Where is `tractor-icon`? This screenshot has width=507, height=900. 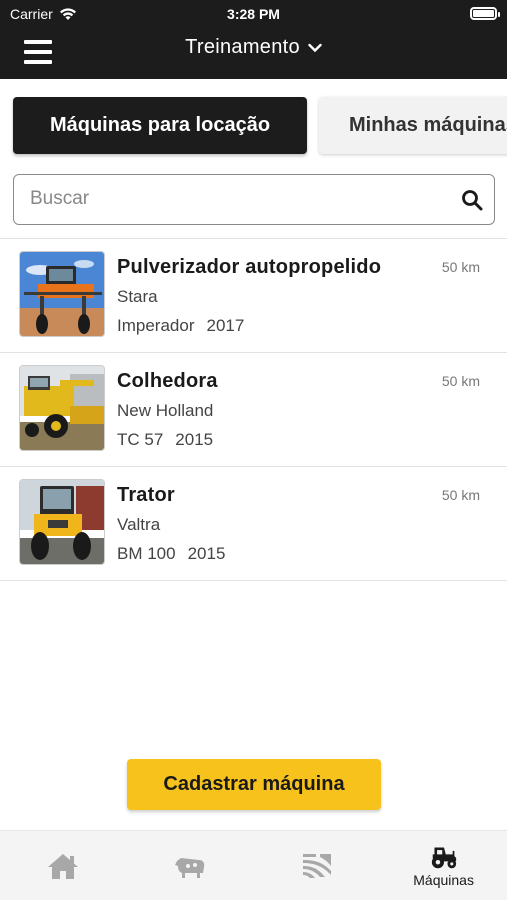
tractor-icon is located at coordinates (443, 857).